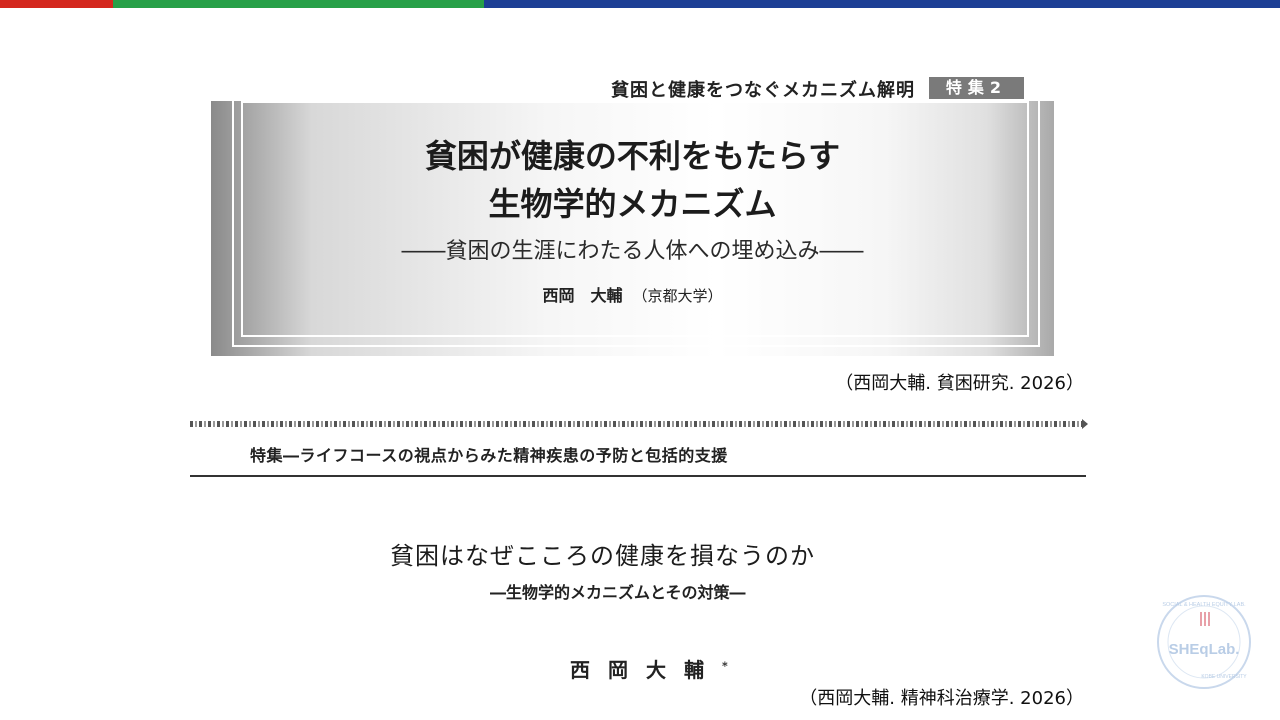 The image size is (1280, 720). Describe the element at coordinates (941, 698) in the screenshot. I see `article2-citation: （西岡大輔. 精神科治療学. 2026）` at that location.